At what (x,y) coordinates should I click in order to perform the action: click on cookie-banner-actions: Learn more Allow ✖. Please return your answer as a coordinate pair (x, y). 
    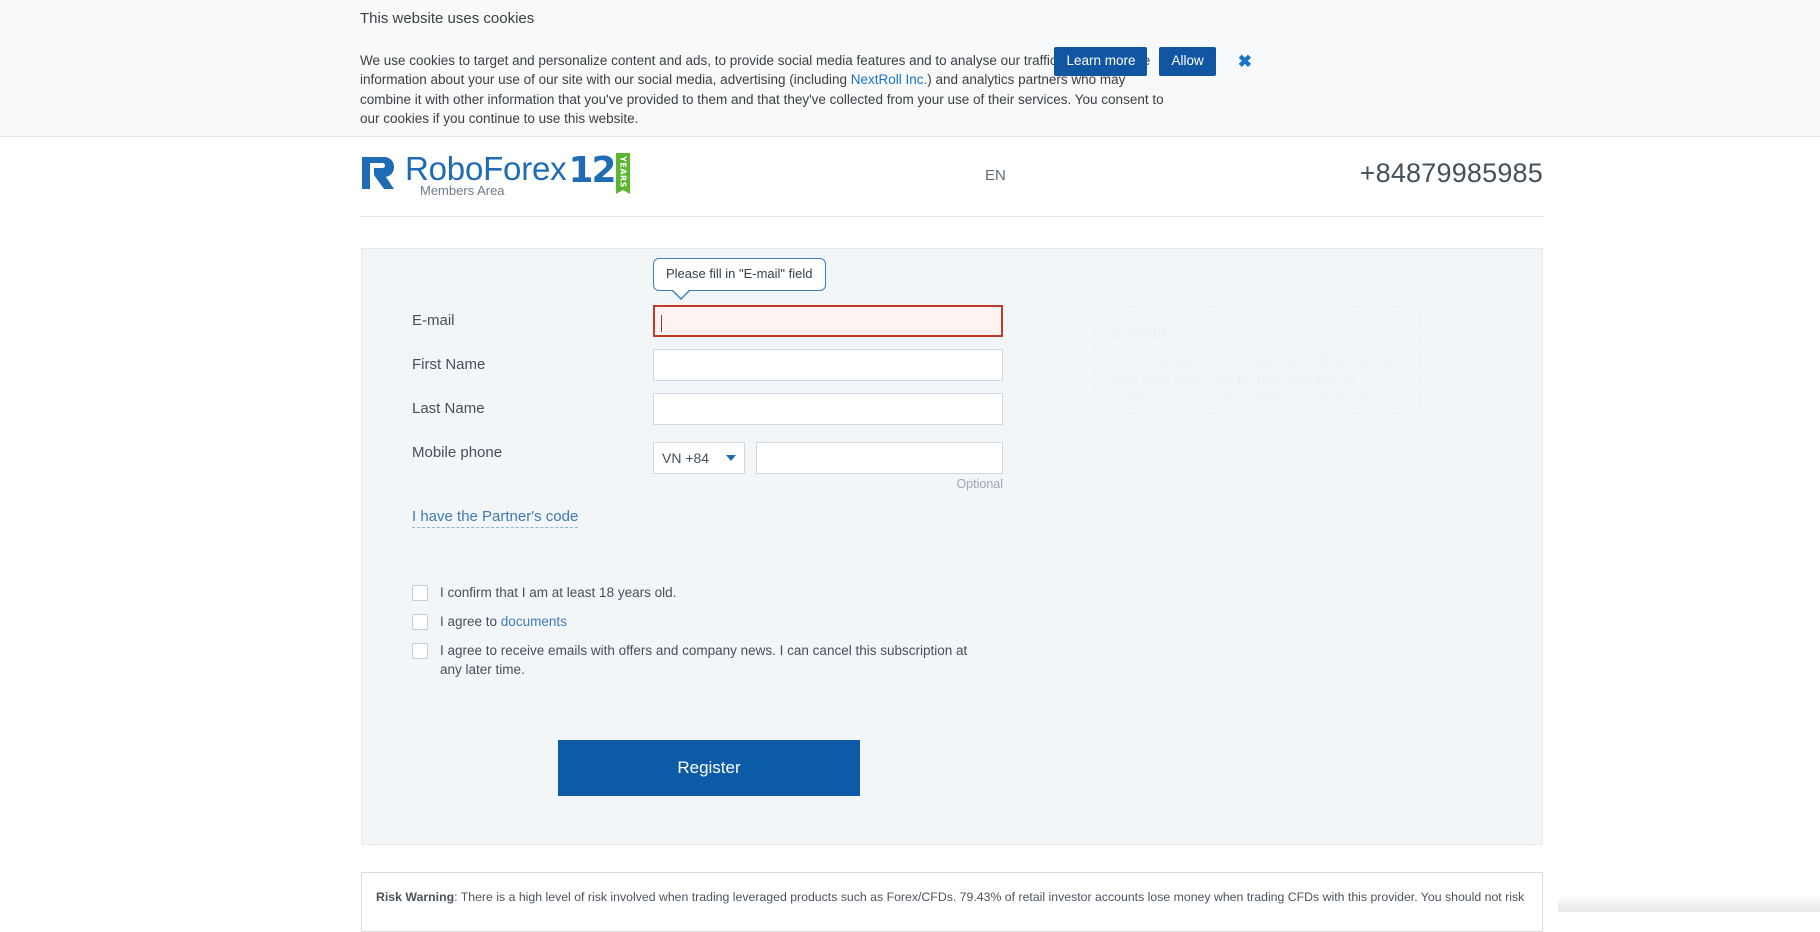
    Looking at the image, I should click on (1153, 61).